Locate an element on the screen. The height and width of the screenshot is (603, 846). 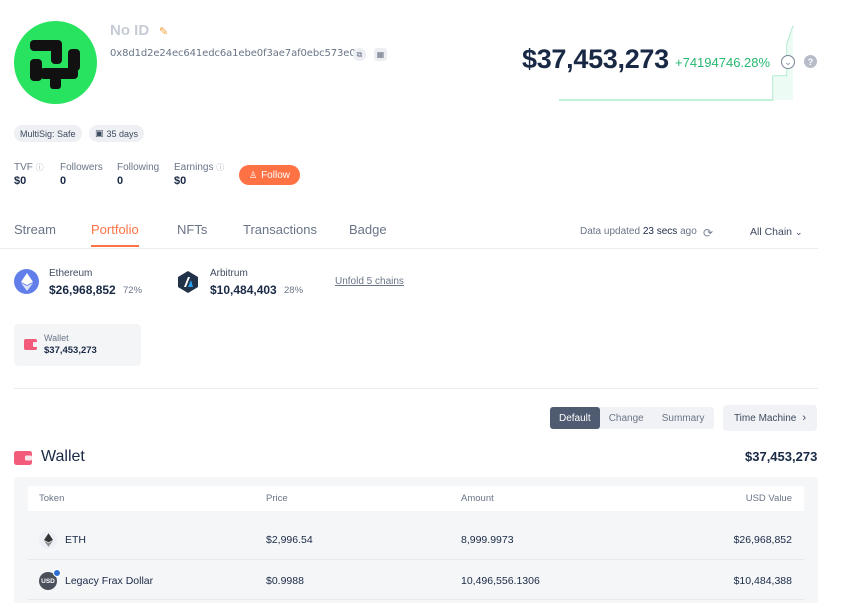
token-price: $2,996.54 is located at coordinates (289, 540).